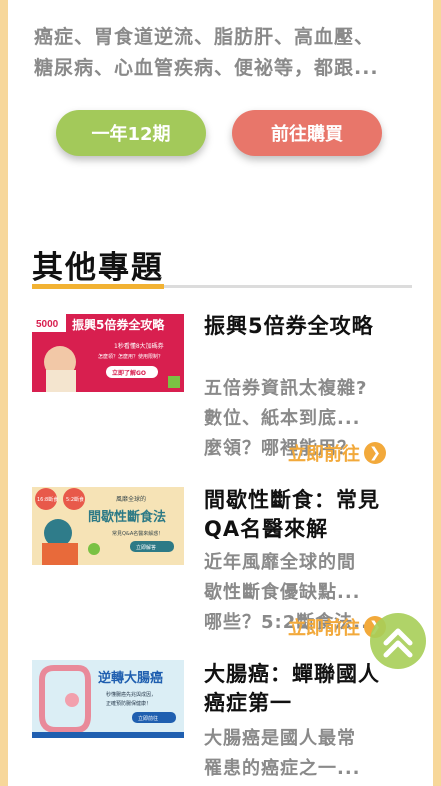 The width and height of the screenshot is (441, 786). I want to click on section-divider-accent, so click(98, 286).